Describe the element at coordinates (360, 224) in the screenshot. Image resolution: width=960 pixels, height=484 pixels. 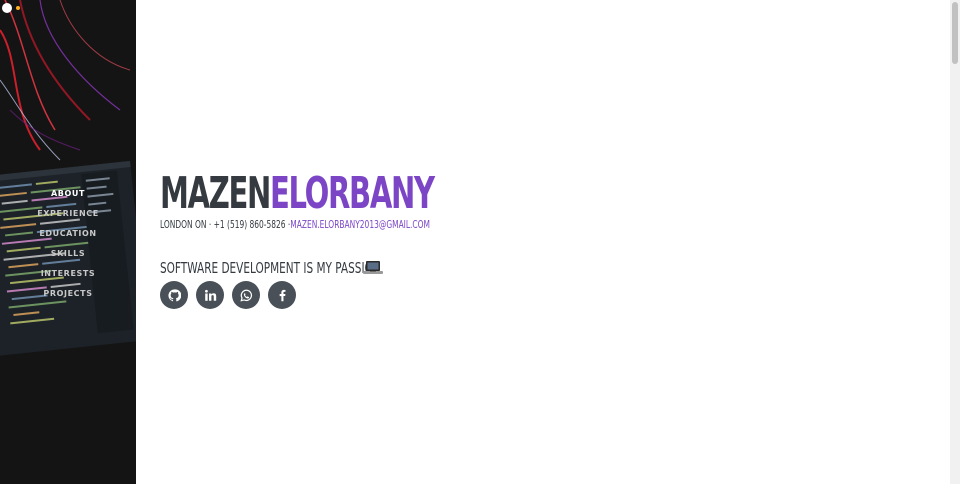
I see `email-link: MAZEN.ELORBANY2013@GMAIL.COM` at that location.